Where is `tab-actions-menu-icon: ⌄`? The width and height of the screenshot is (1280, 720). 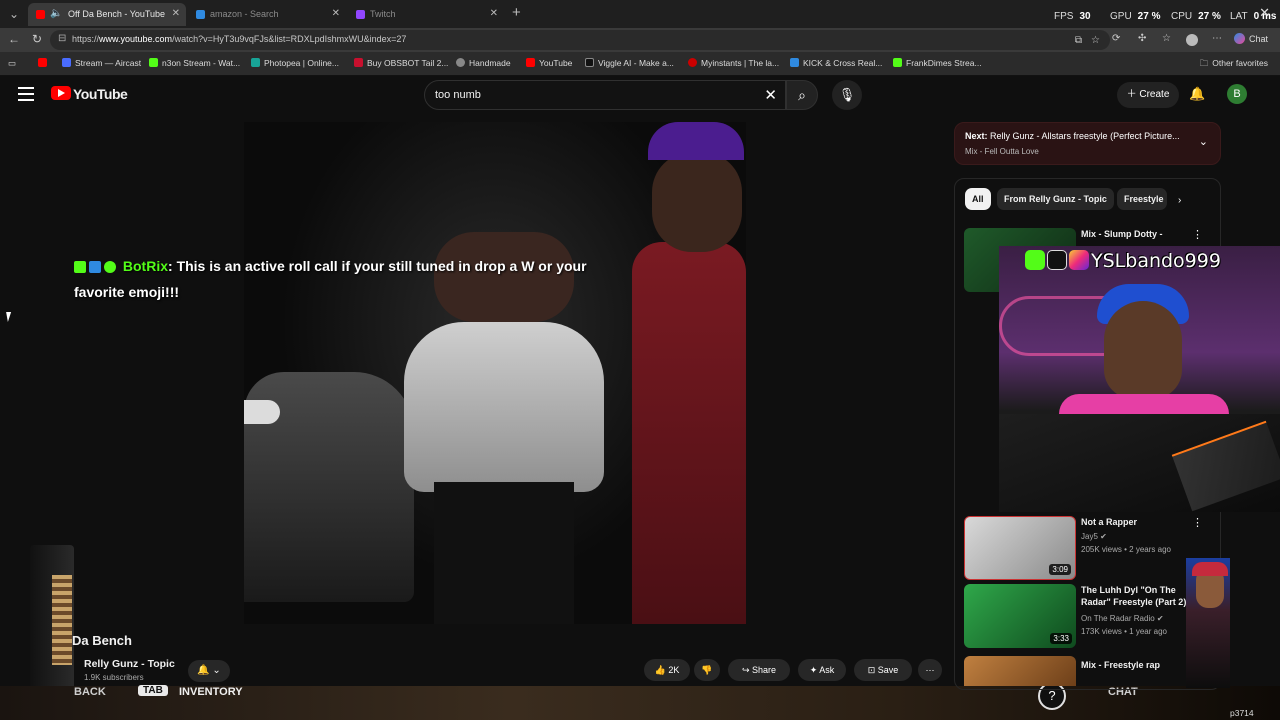 tab-actions-menu-icon: ⌄ is located at coordinates (14, 14).